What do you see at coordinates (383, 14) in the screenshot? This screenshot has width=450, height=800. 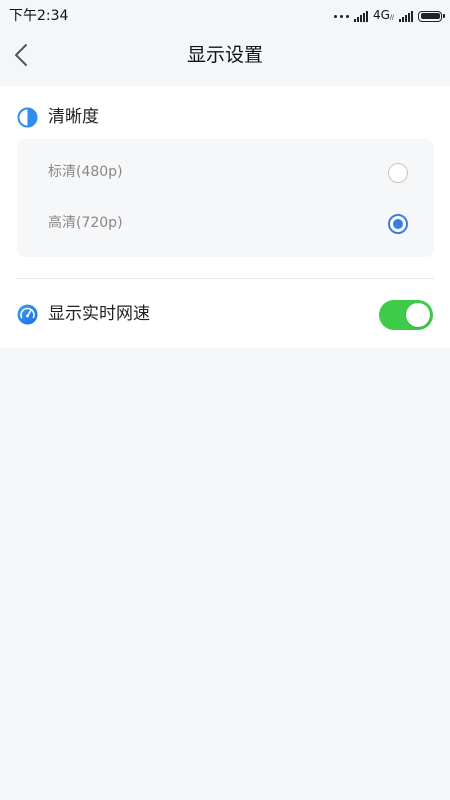 I see `network-type: 4G//` at bounding box center [383, 14].